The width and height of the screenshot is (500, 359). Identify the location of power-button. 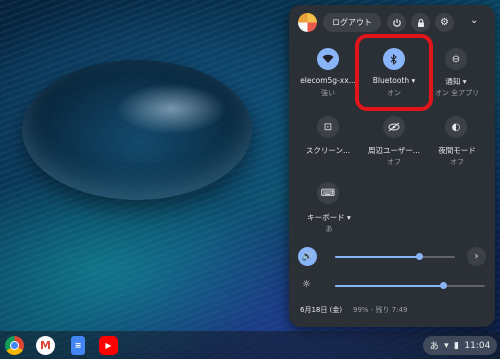
(396, 22).